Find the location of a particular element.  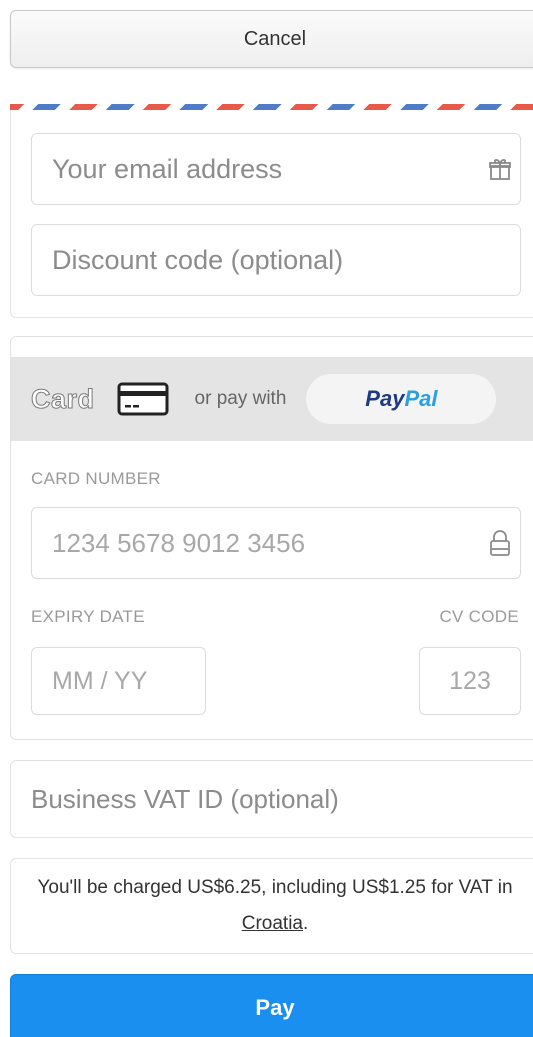

vat-placeholder: Business VAT ID (optional) is located at coordinates (185, 798).